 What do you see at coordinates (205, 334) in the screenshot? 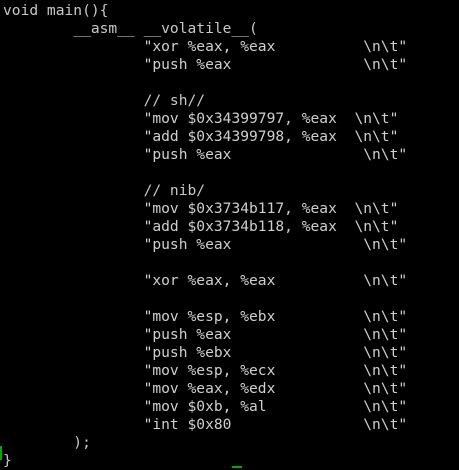
I see `code-line-19: "push %eax \n\t"` at bounding box center [205, 334].